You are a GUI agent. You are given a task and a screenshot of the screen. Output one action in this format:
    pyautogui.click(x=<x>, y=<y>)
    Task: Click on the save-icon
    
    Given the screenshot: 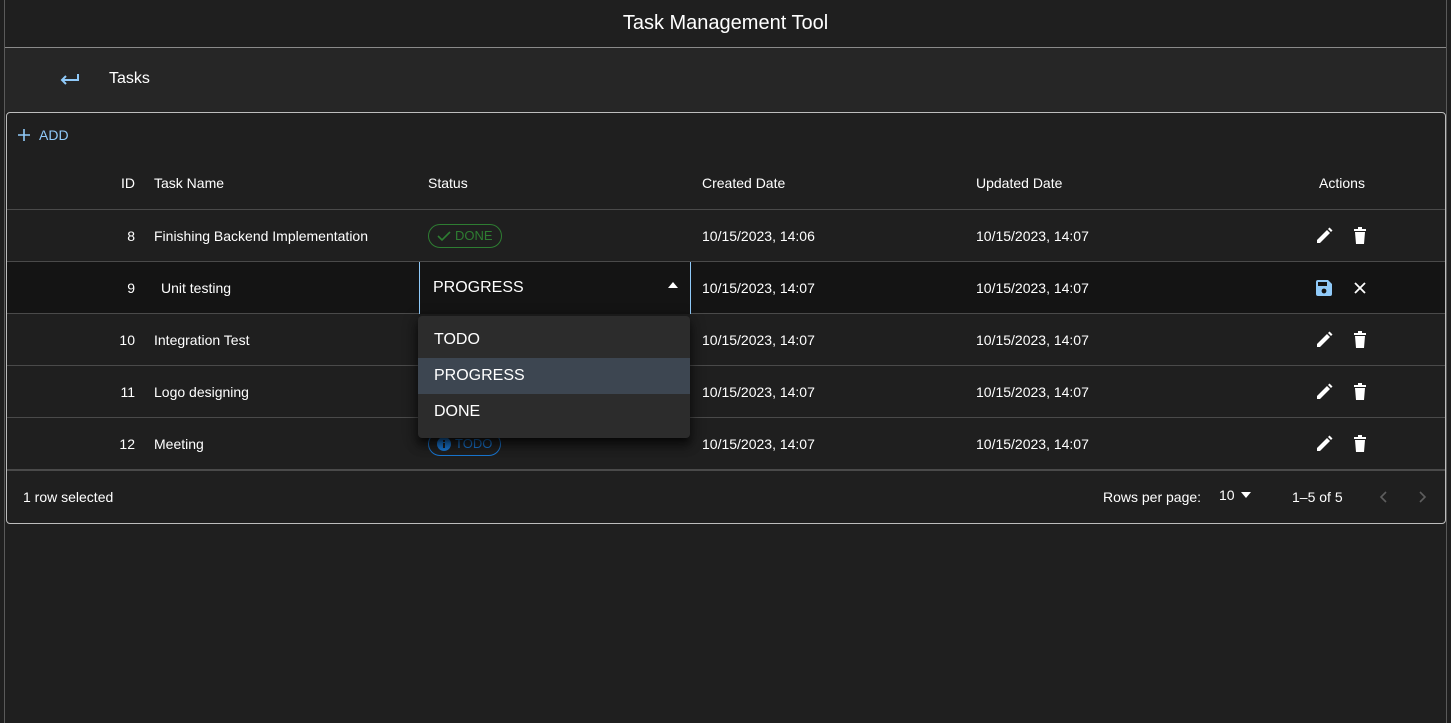 What is the action you would take?
    pyautogui.click(x=1324, y=287)
    